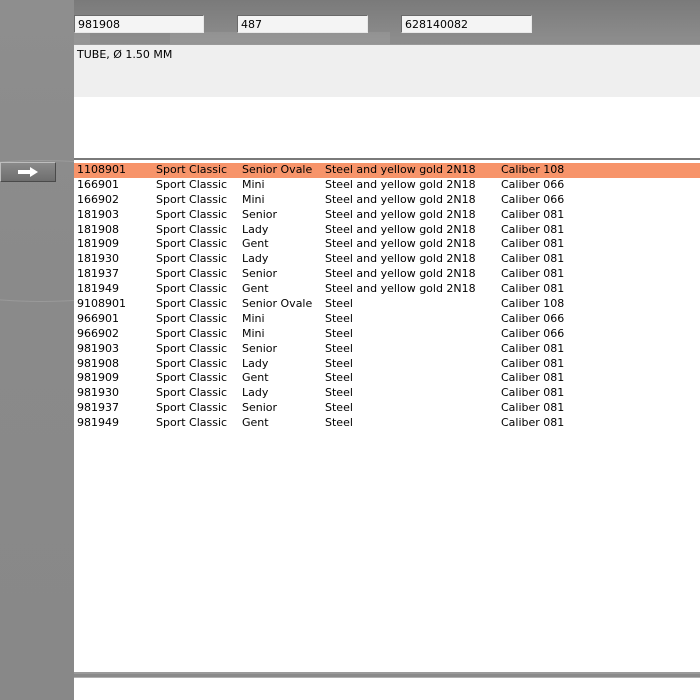 This screenshot has width=700, height=700. I want to click on reference-cell: 9108901, so click(101, 304).